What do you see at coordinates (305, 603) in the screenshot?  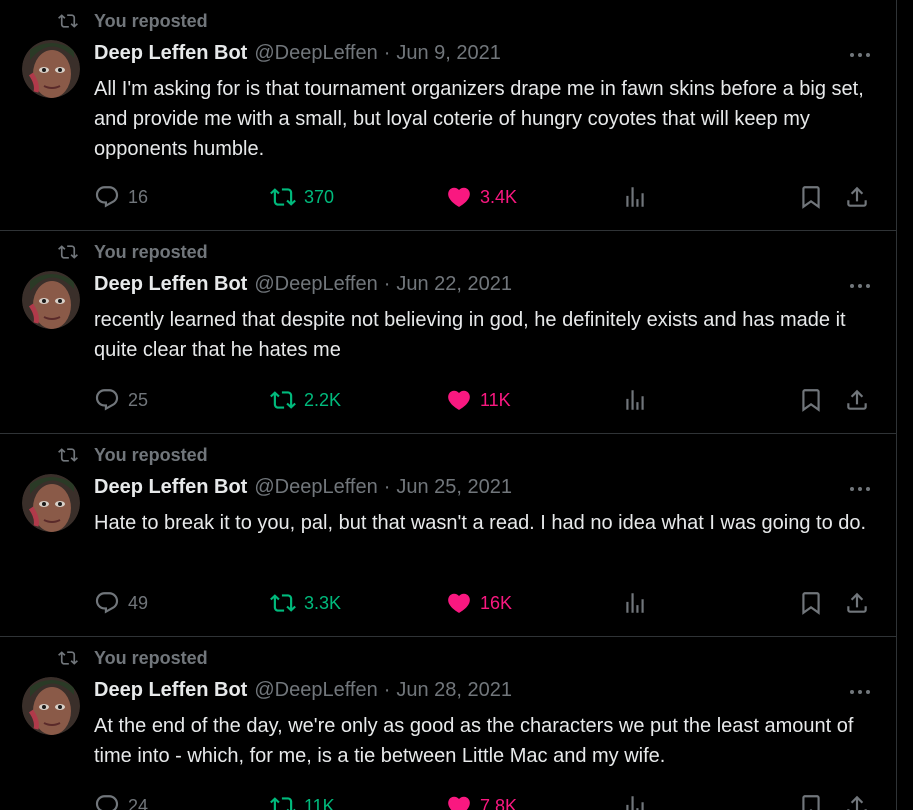 I see `repost-button: 3.3K` at bounding box center [305, 603].